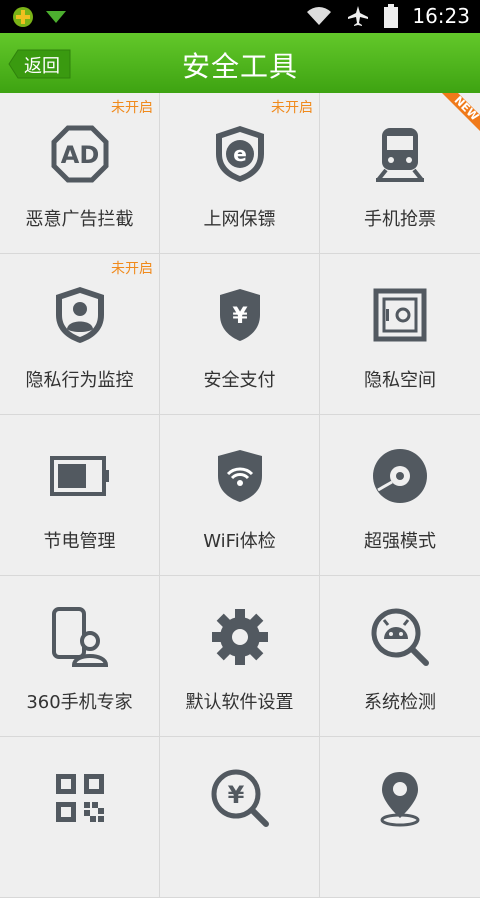 The width and height of the screenshot is (480, 898). What do you see at coordinates (239, 637) in the screenshot?
I see `gear-icon` at bounding box center [239, 637].